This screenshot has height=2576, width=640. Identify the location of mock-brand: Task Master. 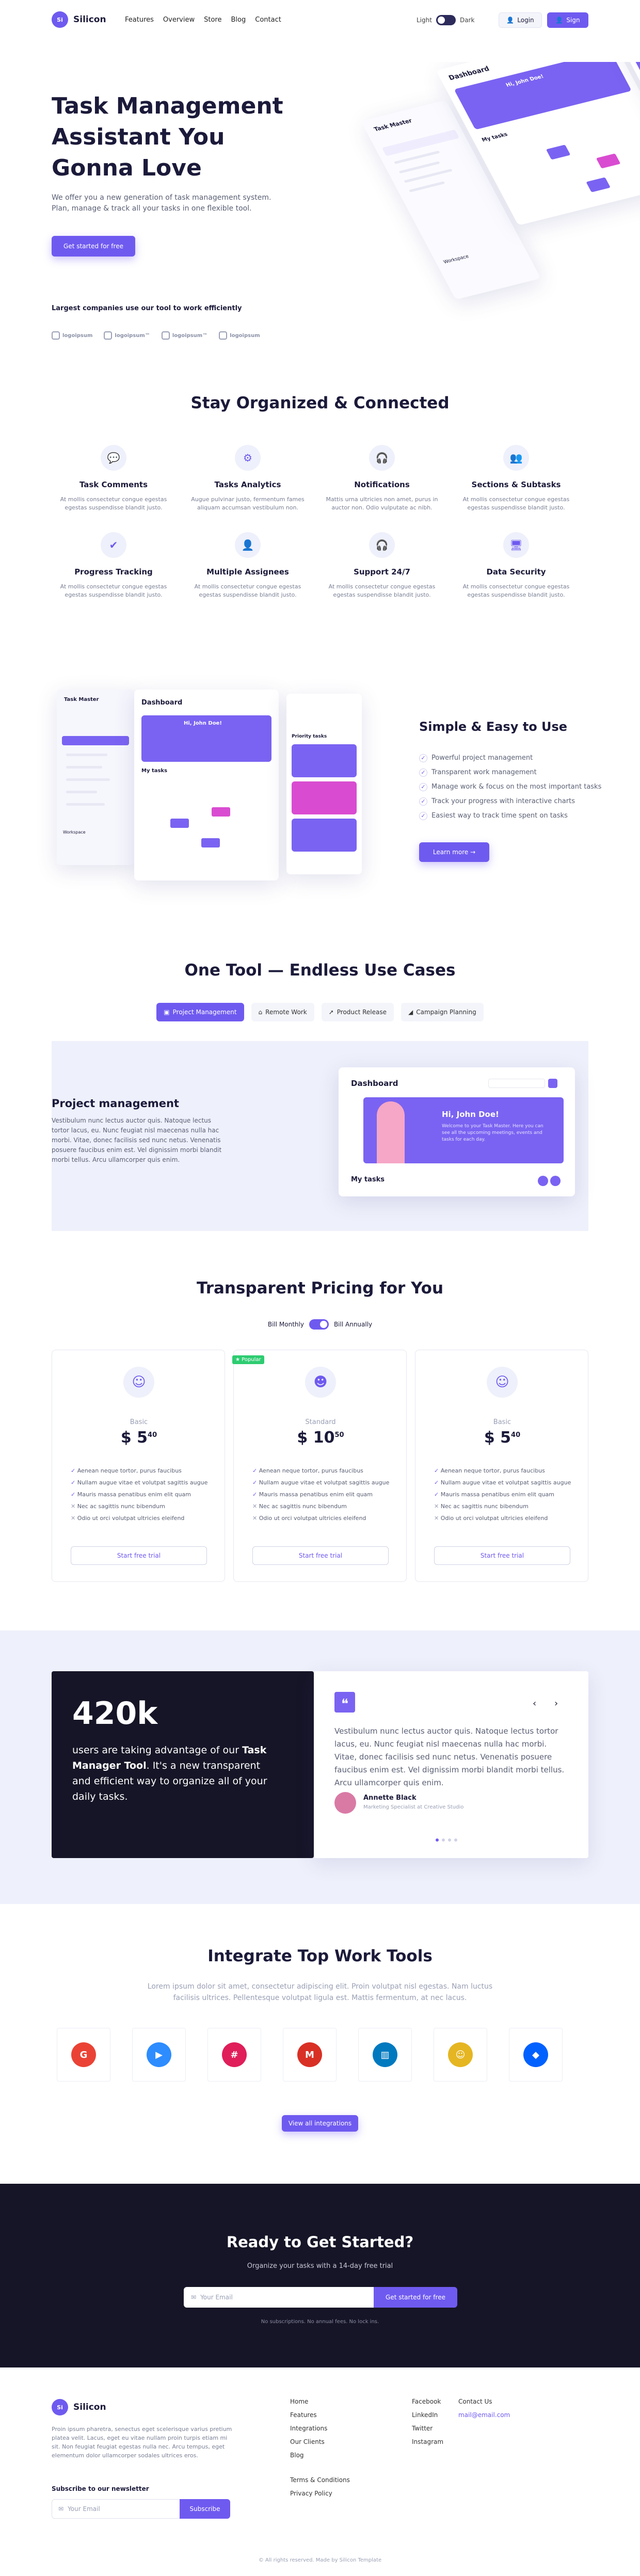
(393, 125).